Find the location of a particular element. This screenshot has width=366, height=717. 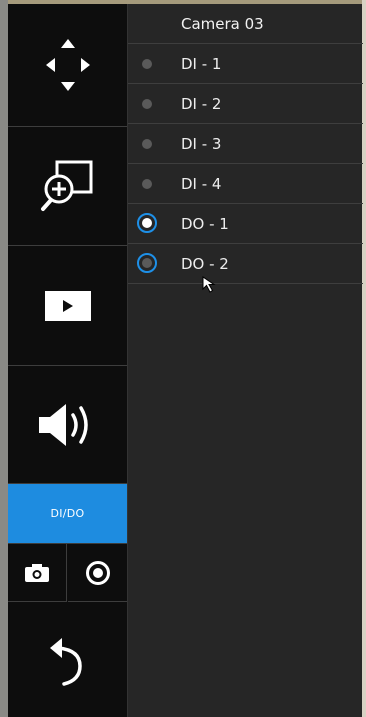

di-row: DI - 2 is located at coordinates (245, 104).